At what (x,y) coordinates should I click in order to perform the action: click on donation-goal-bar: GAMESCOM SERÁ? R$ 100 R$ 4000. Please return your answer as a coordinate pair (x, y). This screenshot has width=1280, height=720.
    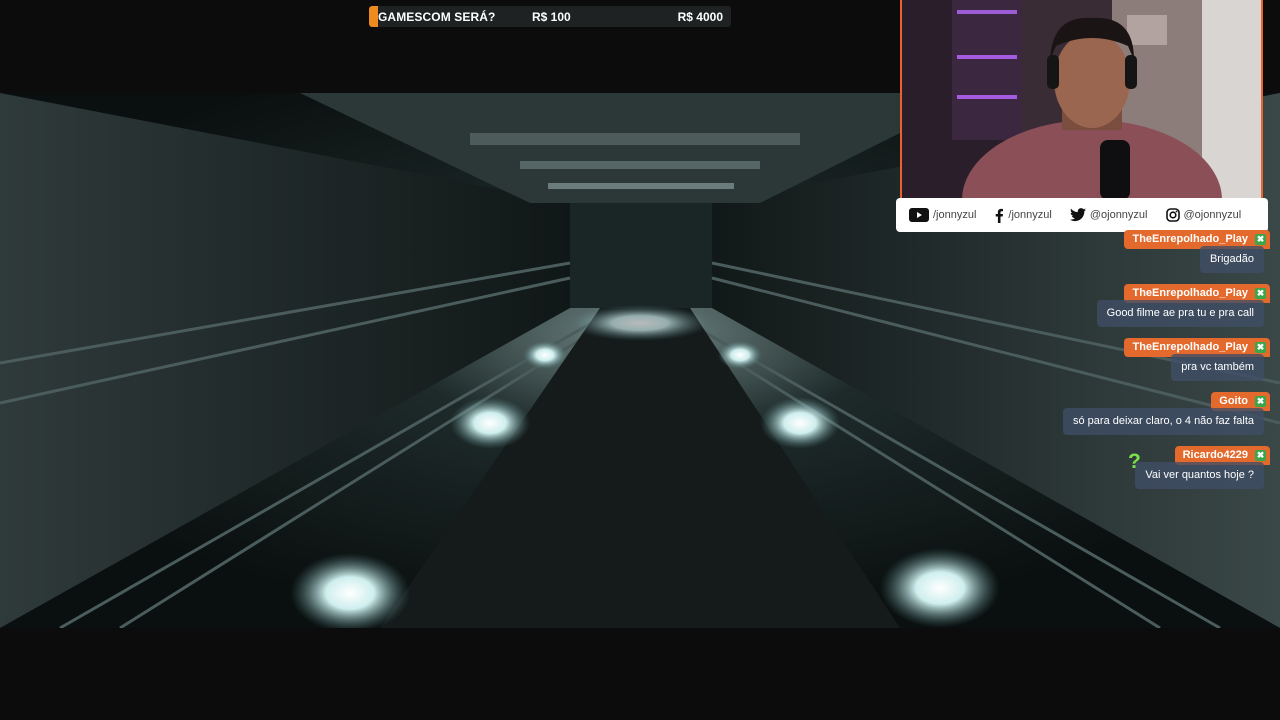
    Looking at the image, I should click on (550, 16).